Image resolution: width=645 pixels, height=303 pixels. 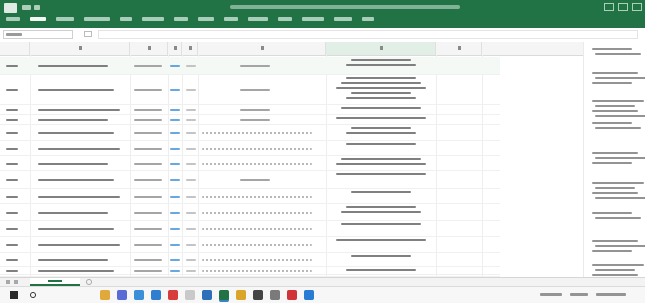 What do you see at coordinates (611, 294) in the screenshot?
I see `clock-date` at bounding box center [611, 294].